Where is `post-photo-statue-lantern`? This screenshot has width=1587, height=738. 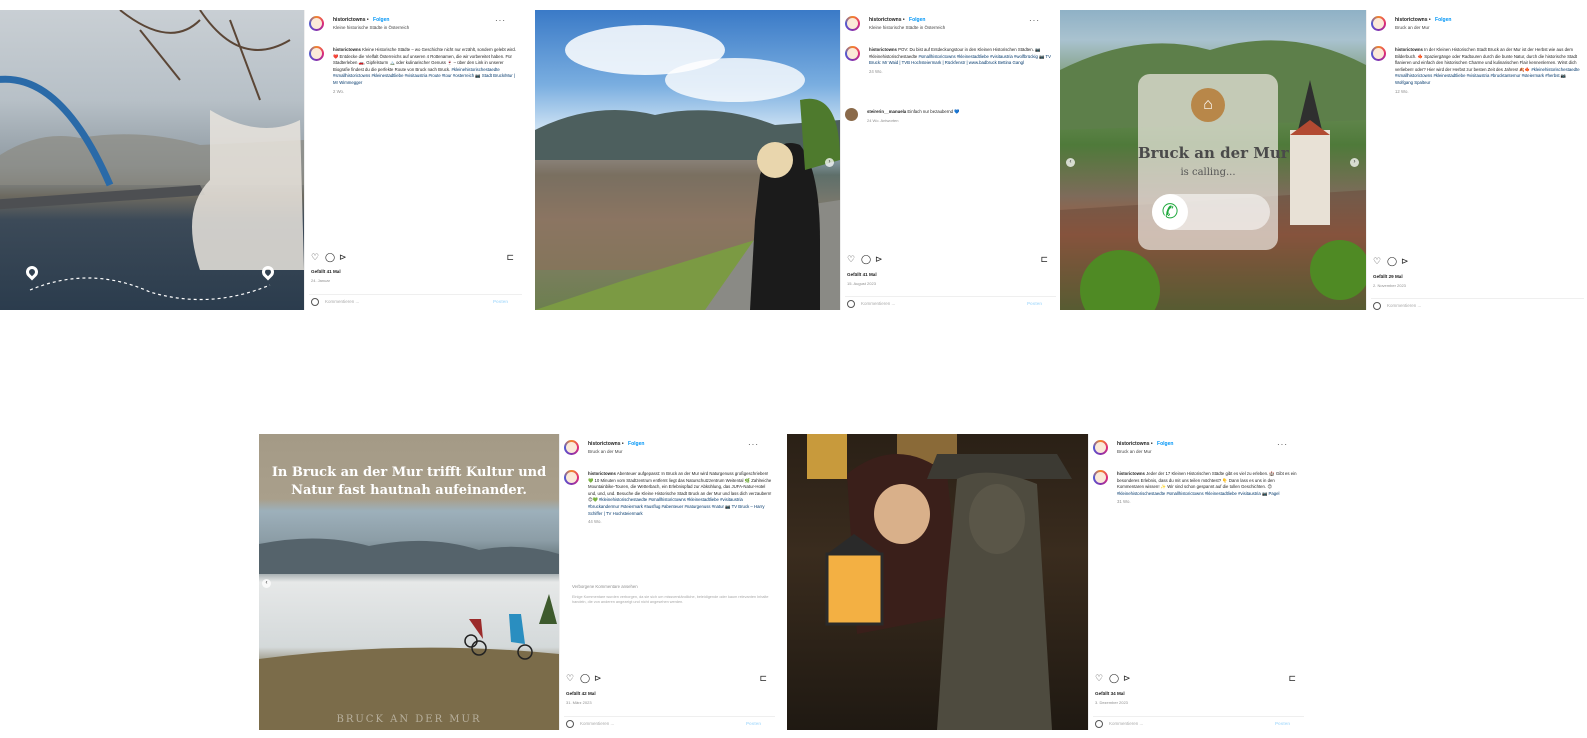 post-photo-statue-lantern is located at coordinates (937, 582).